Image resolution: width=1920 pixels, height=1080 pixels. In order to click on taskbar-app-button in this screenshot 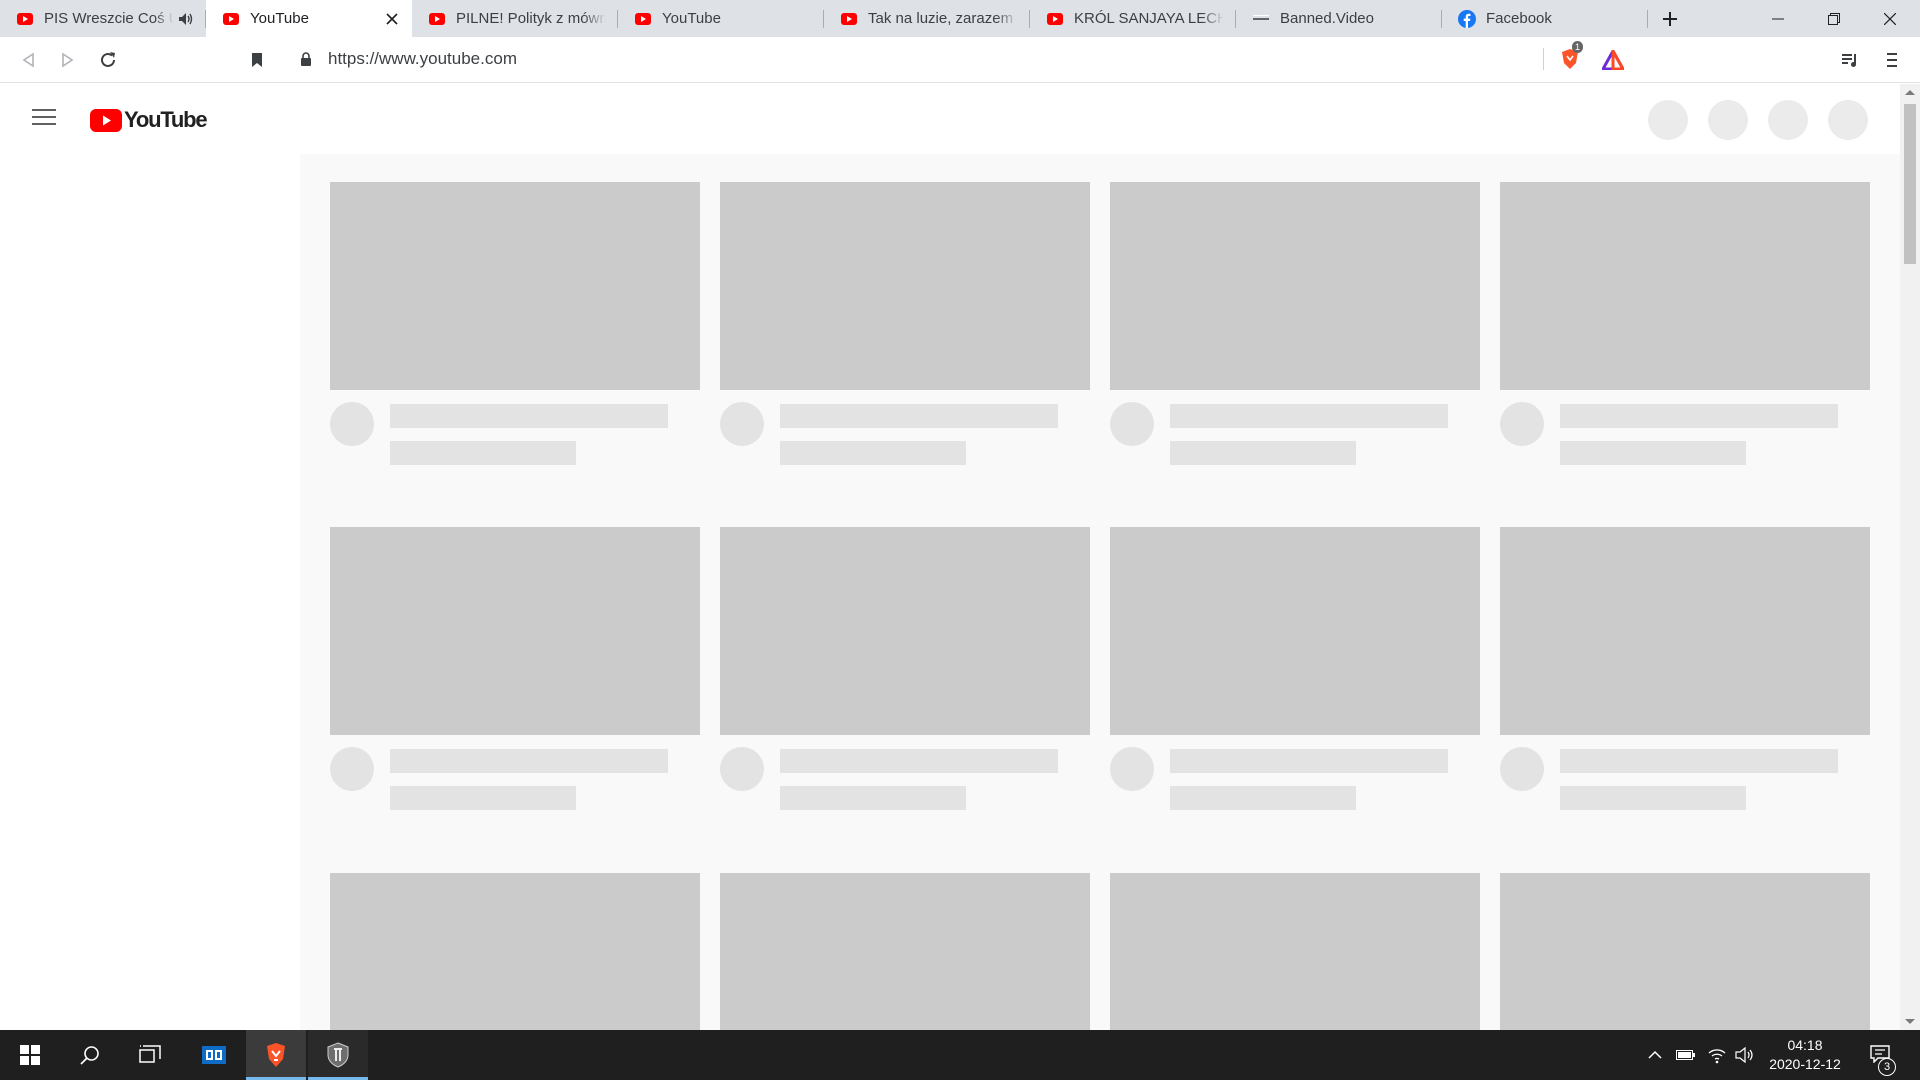, I will do `click(214, 1055)`.